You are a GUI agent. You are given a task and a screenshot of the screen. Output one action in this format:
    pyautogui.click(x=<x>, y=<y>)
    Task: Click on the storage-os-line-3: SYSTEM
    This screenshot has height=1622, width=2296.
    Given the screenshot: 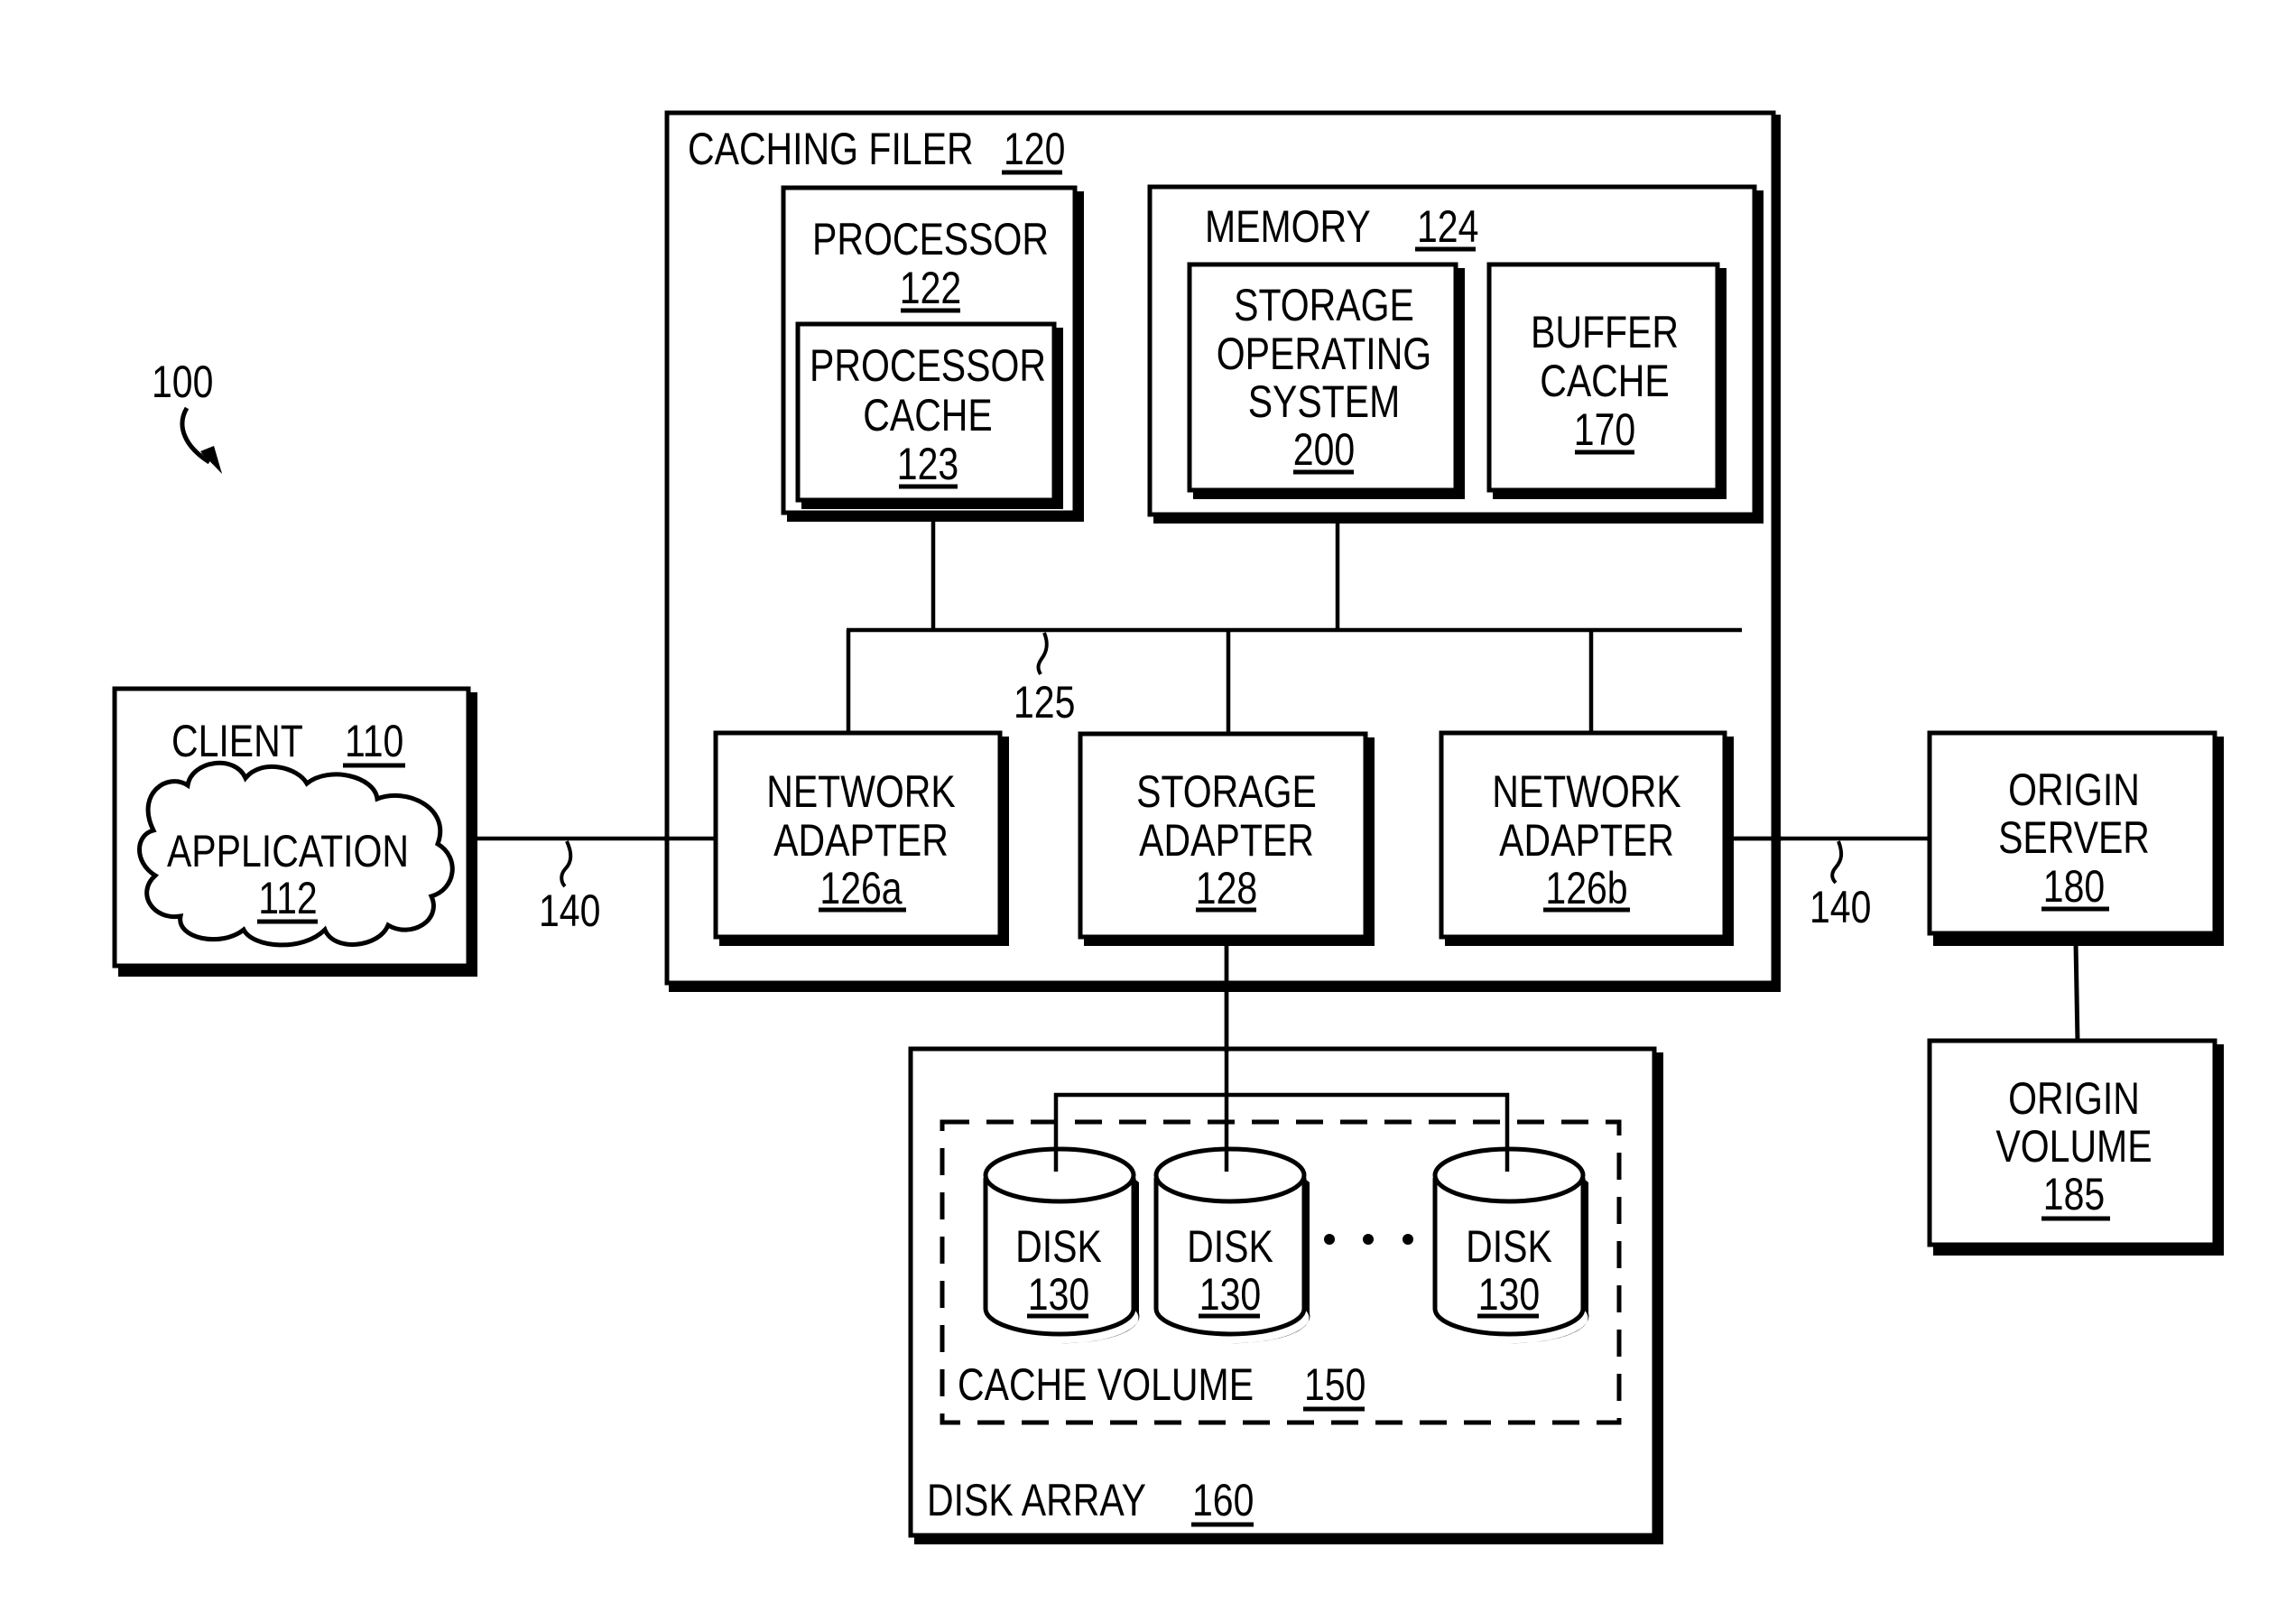 What is the action you would take?
    pyautogui.click(x=1324, y=401)
    